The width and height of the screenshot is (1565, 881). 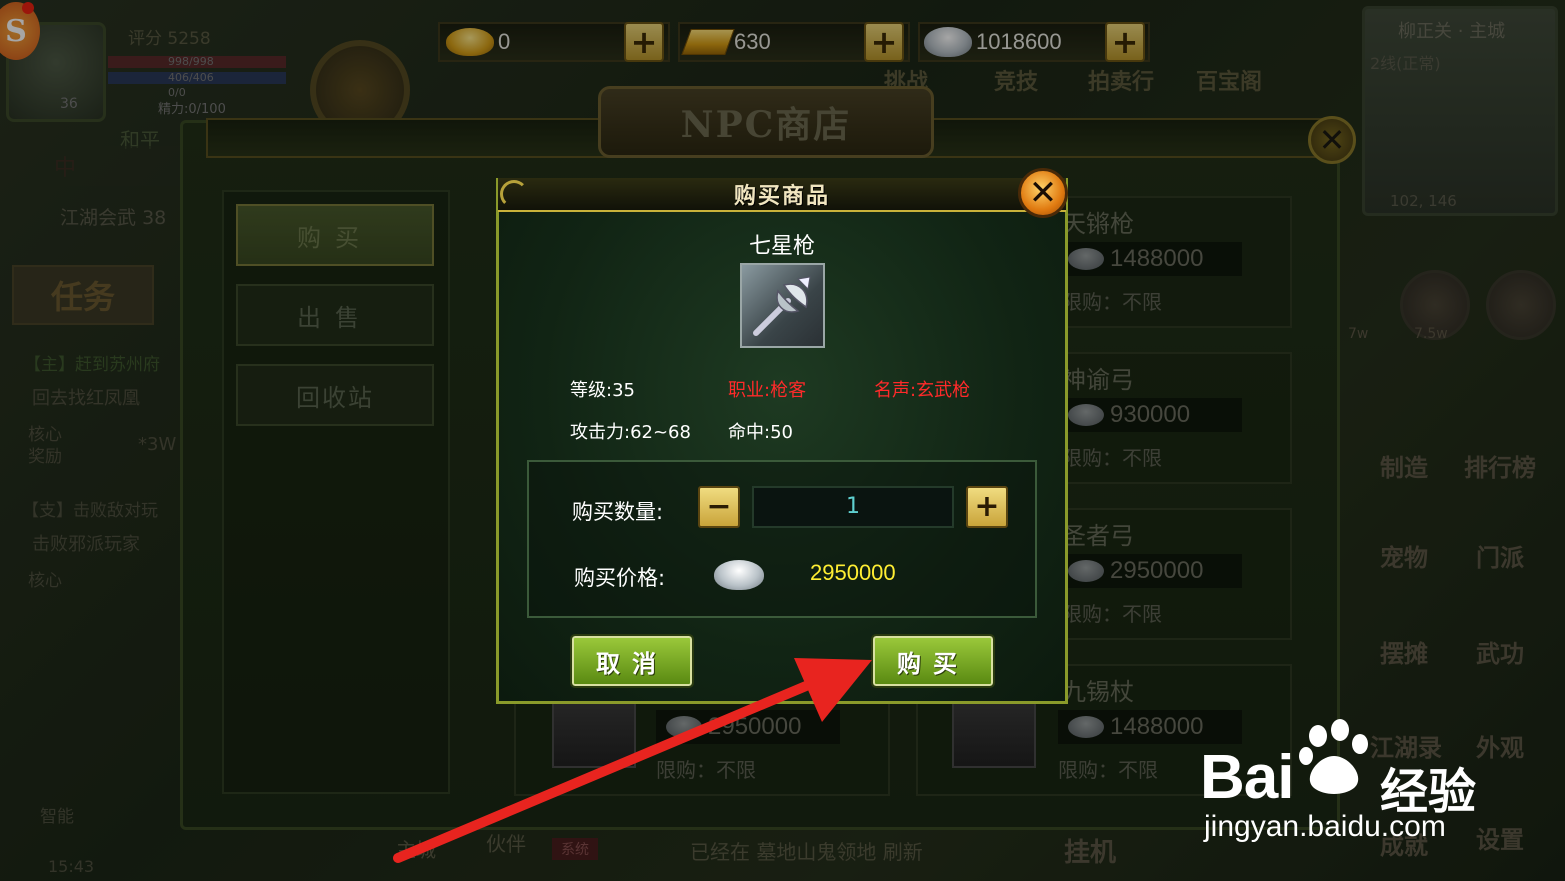 What do you see at coordinates (45, 581) in the screenshot?
I see `core-label: 核心` at bounding box center [45, 581].